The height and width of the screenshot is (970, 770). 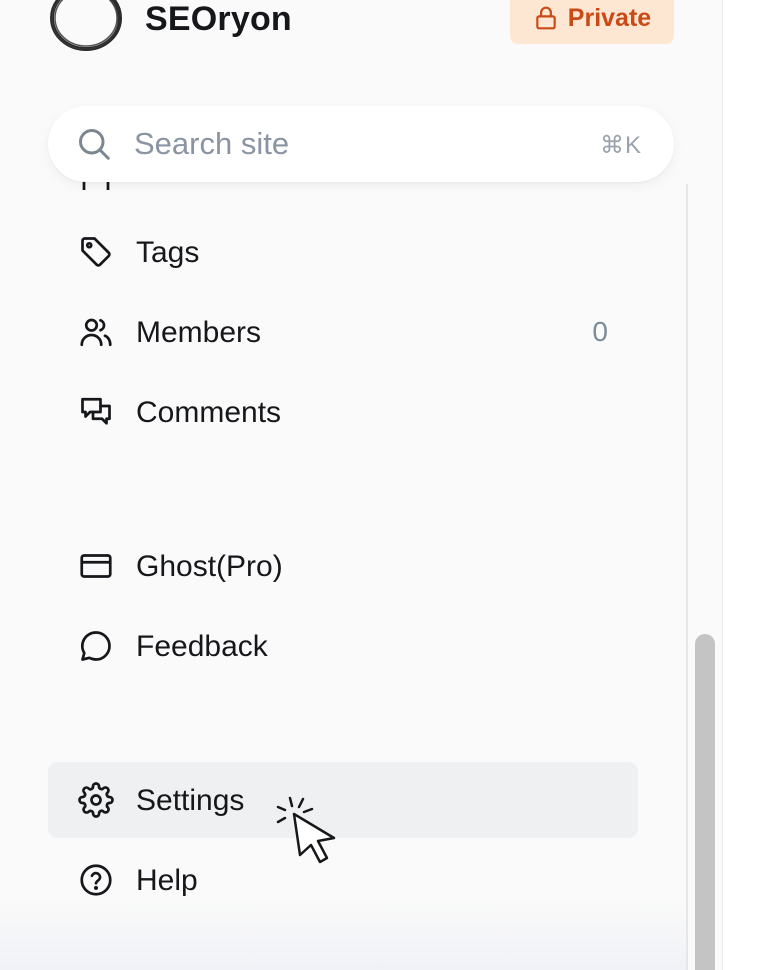 I want to click on private-badge-label: Private, so click(x=609, y=17).